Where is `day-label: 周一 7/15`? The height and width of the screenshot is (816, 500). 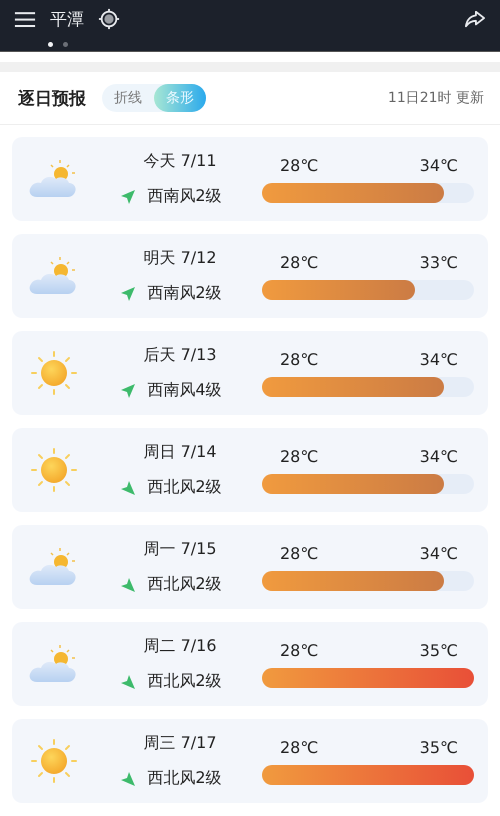
day-label: 周一 7/15 is located at coordinates (179, 549).